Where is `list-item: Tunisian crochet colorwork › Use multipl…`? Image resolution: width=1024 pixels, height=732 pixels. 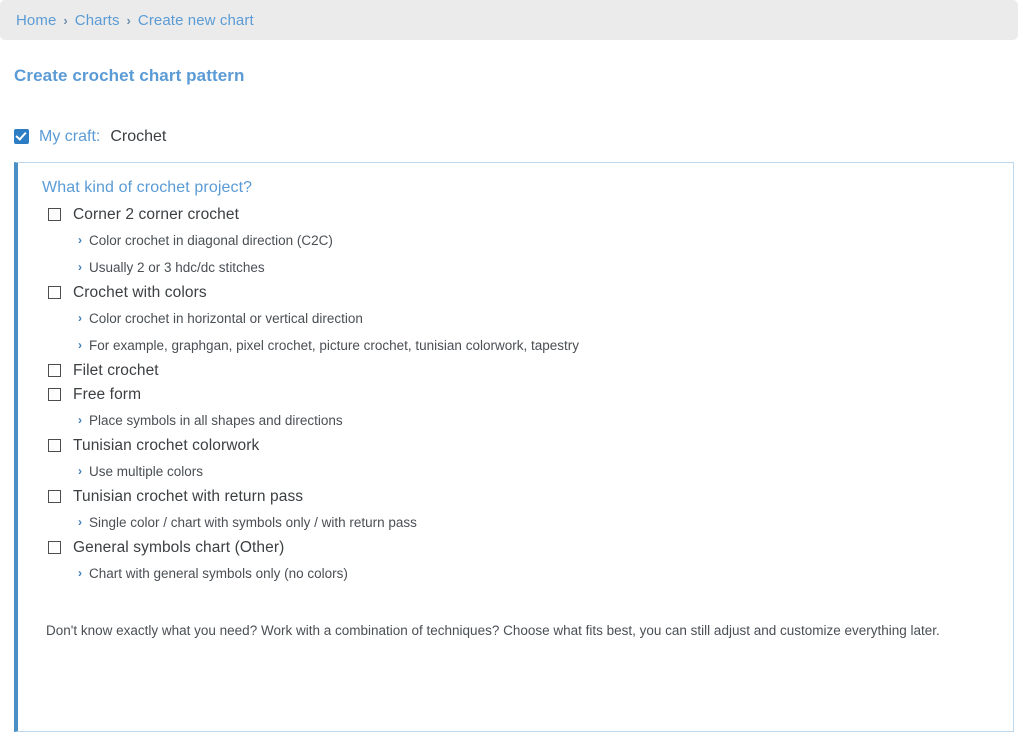
list-item: Tunisian crochet colorwork › Use multipl… is located at coordinates (515, 459).